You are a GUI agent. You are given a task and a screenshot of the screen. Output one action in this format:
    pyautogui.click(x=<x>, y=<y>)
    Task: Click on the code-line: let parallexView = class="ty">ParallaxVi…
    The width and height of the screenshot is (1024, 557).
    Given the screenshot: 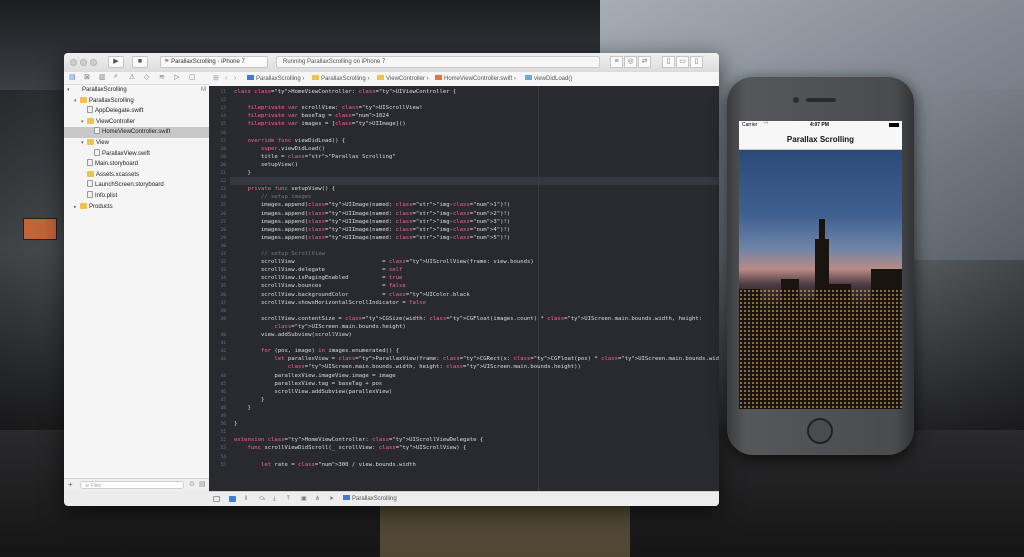 What is the action you would take?
    pyautogui.click(x=496, y=359)
    